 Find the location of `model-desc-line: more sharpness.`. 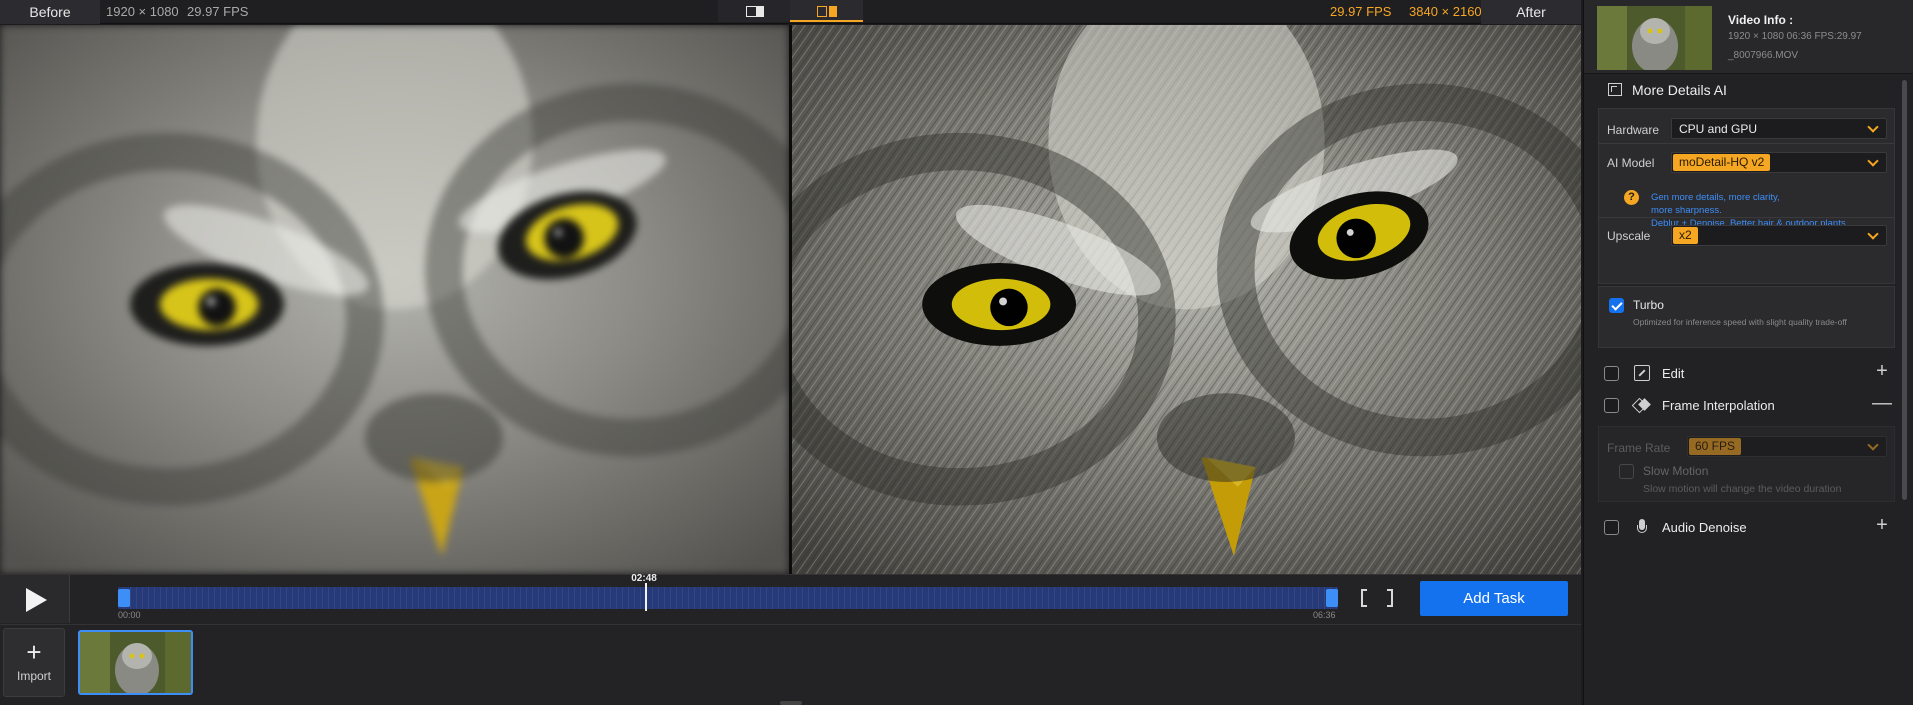

model-desc-line: more sharpness. is located at coordinates (1686, 210).